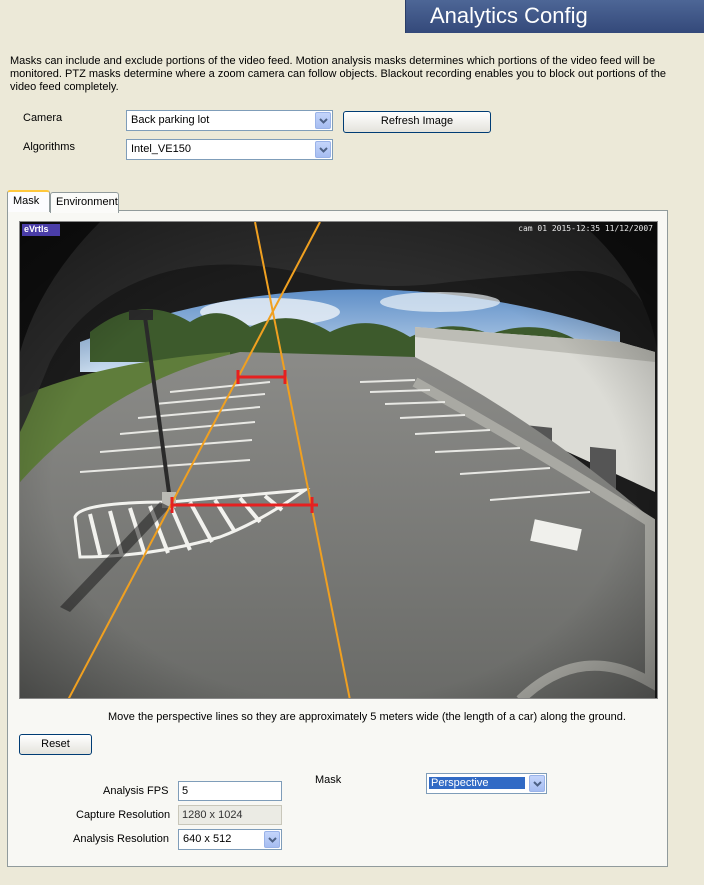  What do you see at coordinates (43, 118) in the screenshot?
I see `camera-label: Camera` at bounding box center [43, 118].